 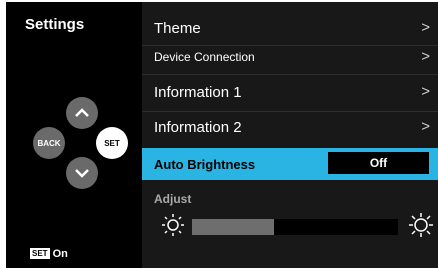 I want to click on sun-low-icon, so click(x=173, y=225).